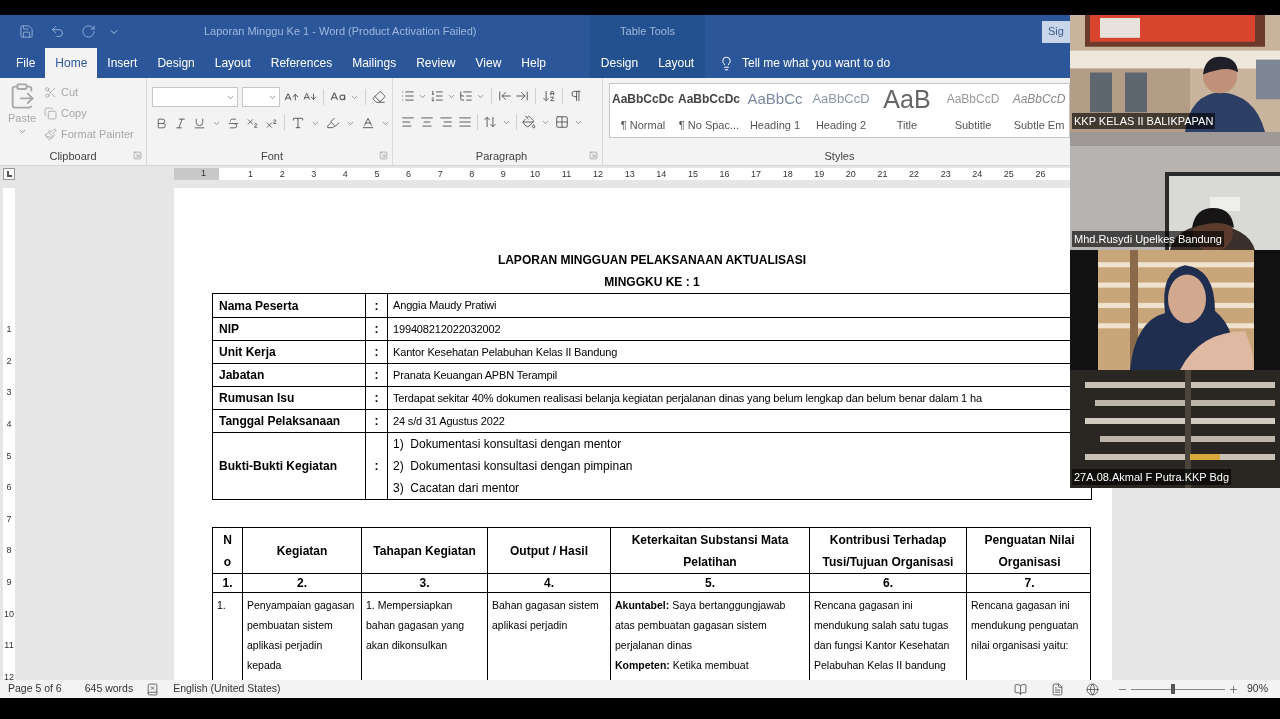  I want to click on align-center-icon, so click(427, 122).